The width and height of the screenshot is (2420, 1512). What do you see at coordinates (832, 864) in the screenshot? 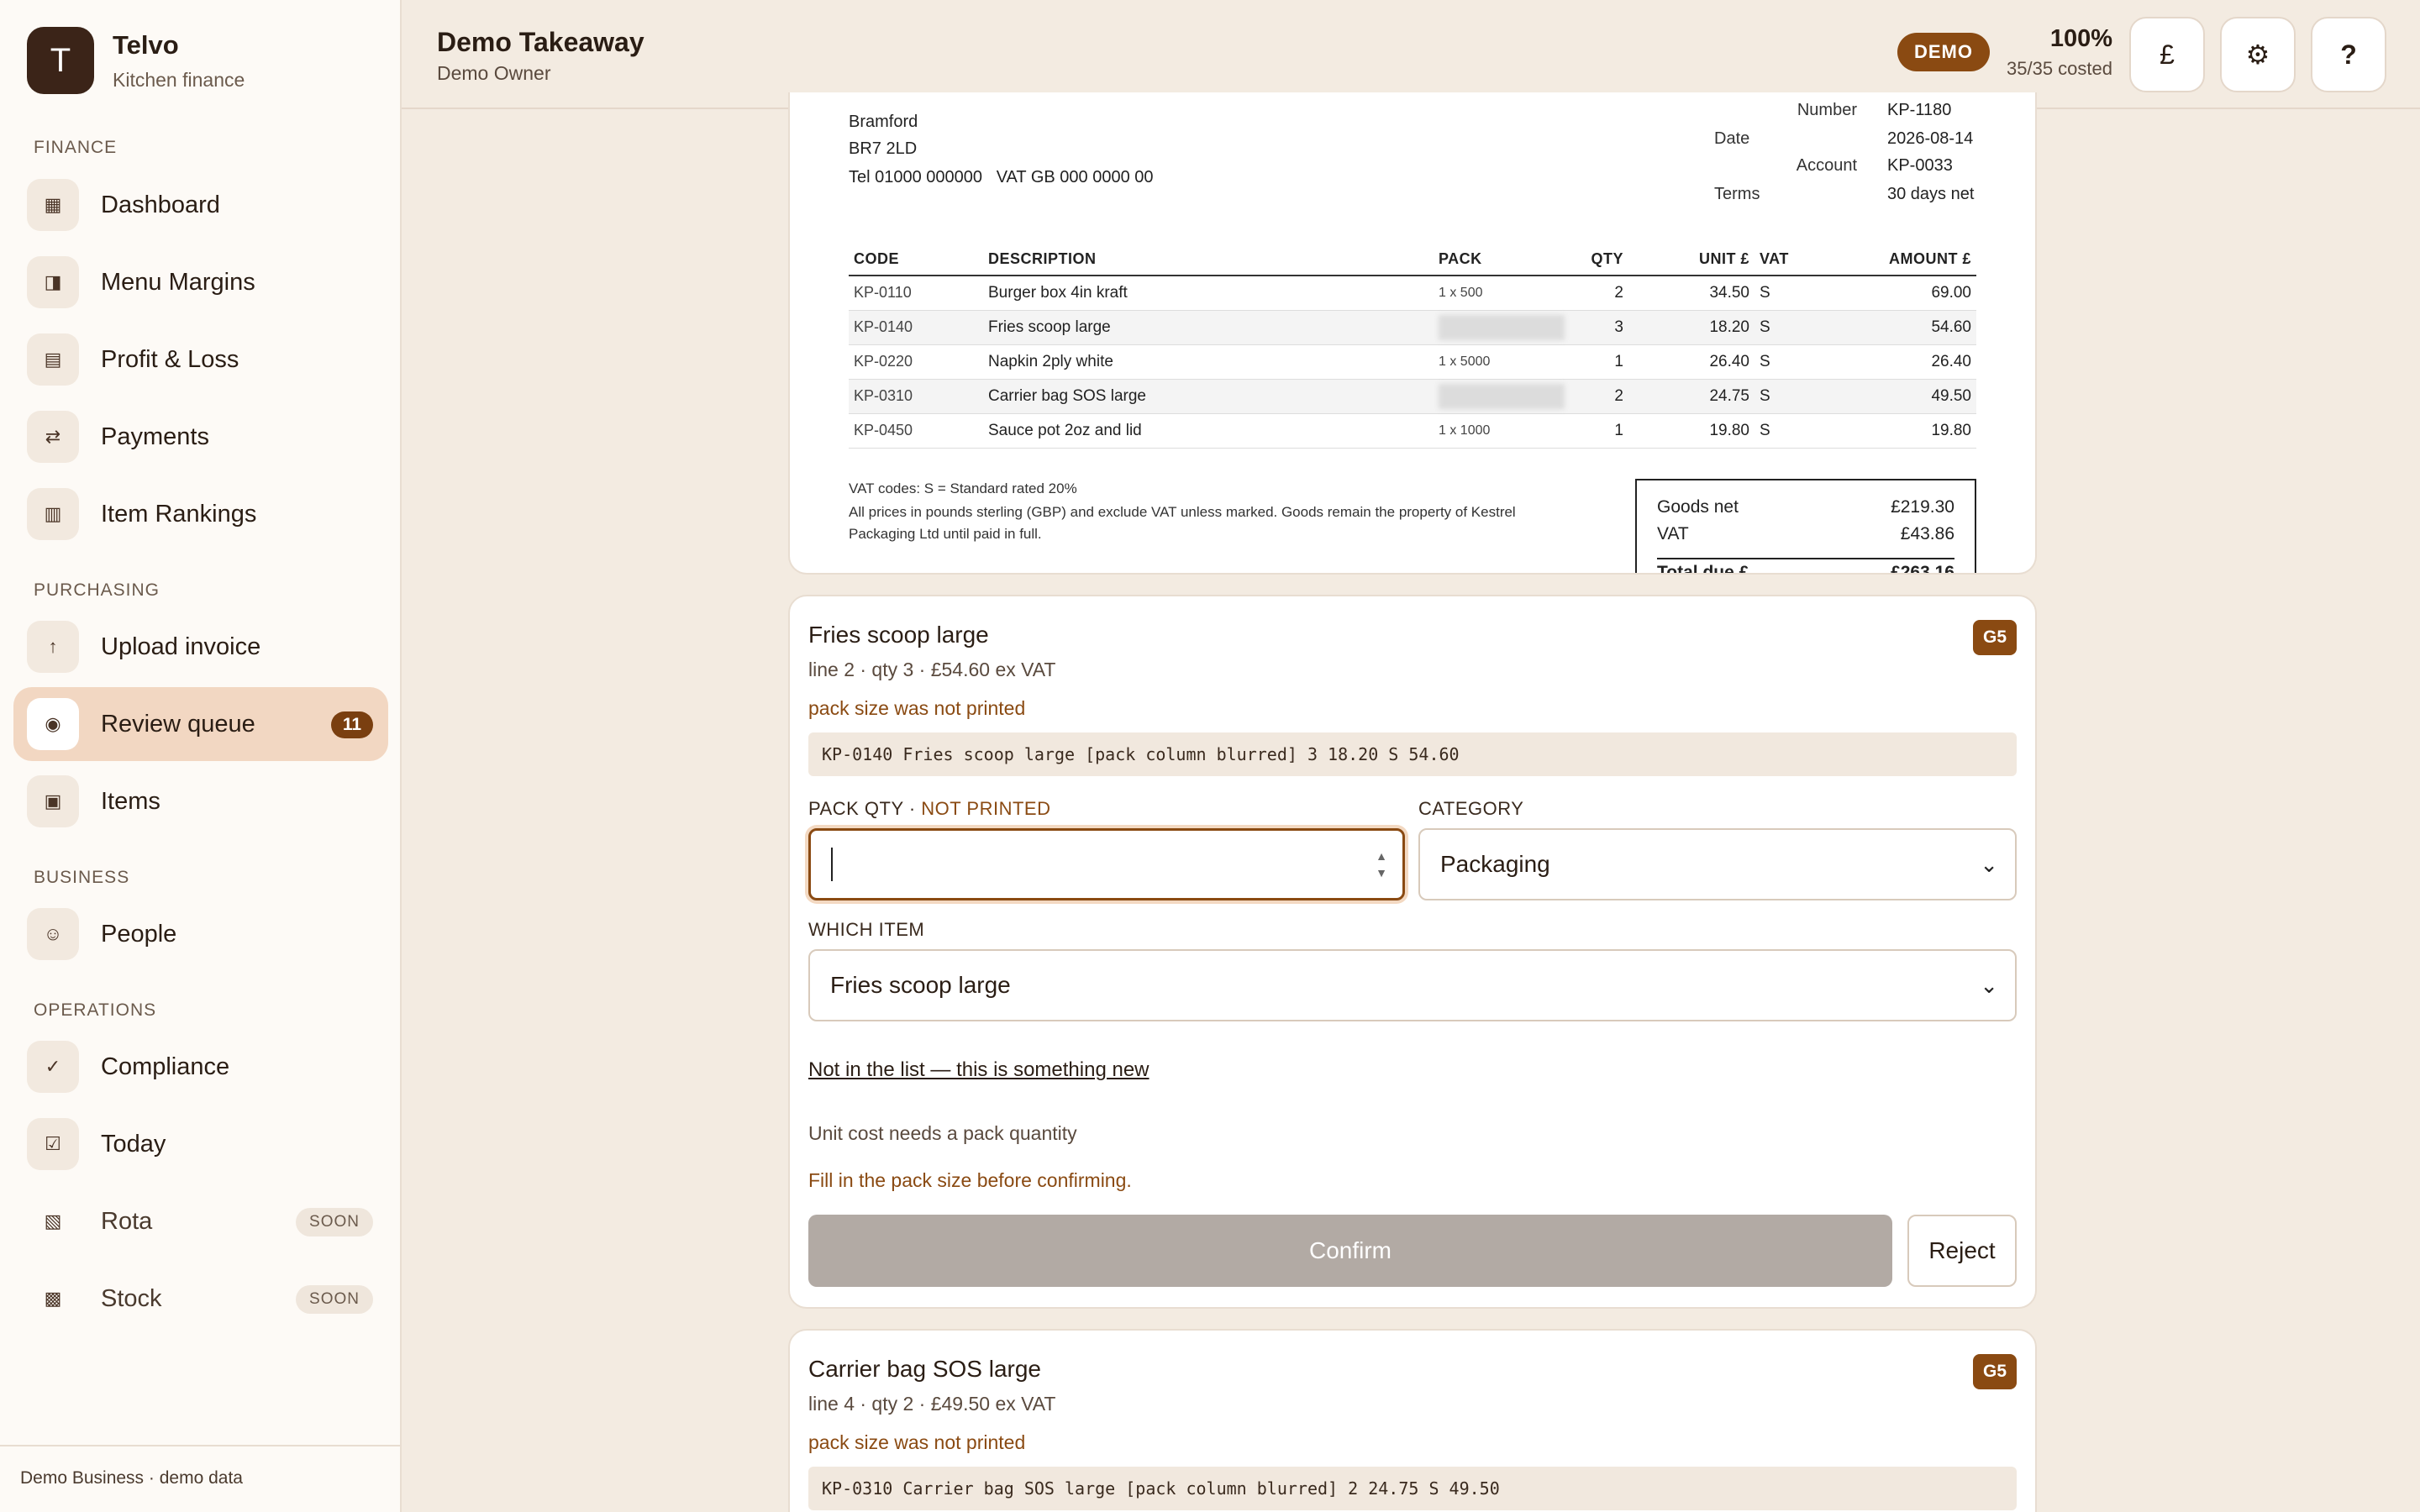
I see `text-caret` at bounding box center [832, 864].